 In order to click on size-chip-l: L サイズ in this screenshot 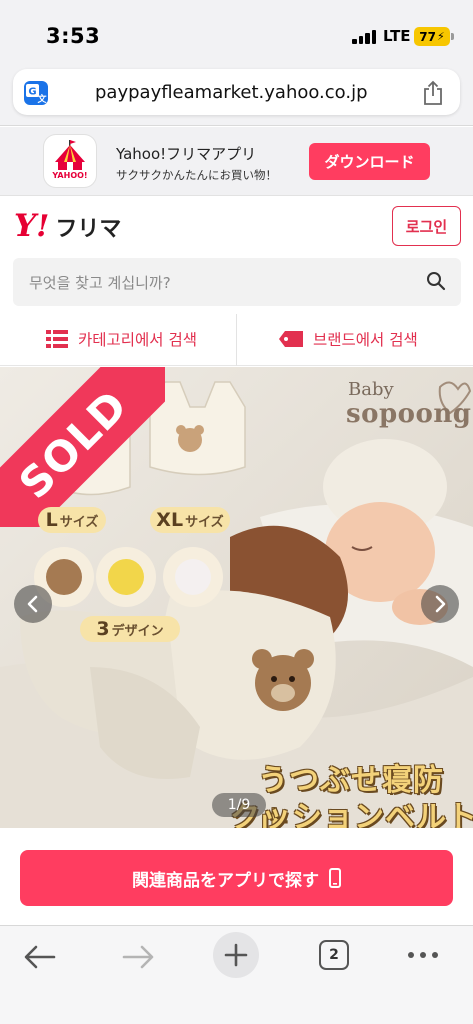, I will do `click(72, 520)`.